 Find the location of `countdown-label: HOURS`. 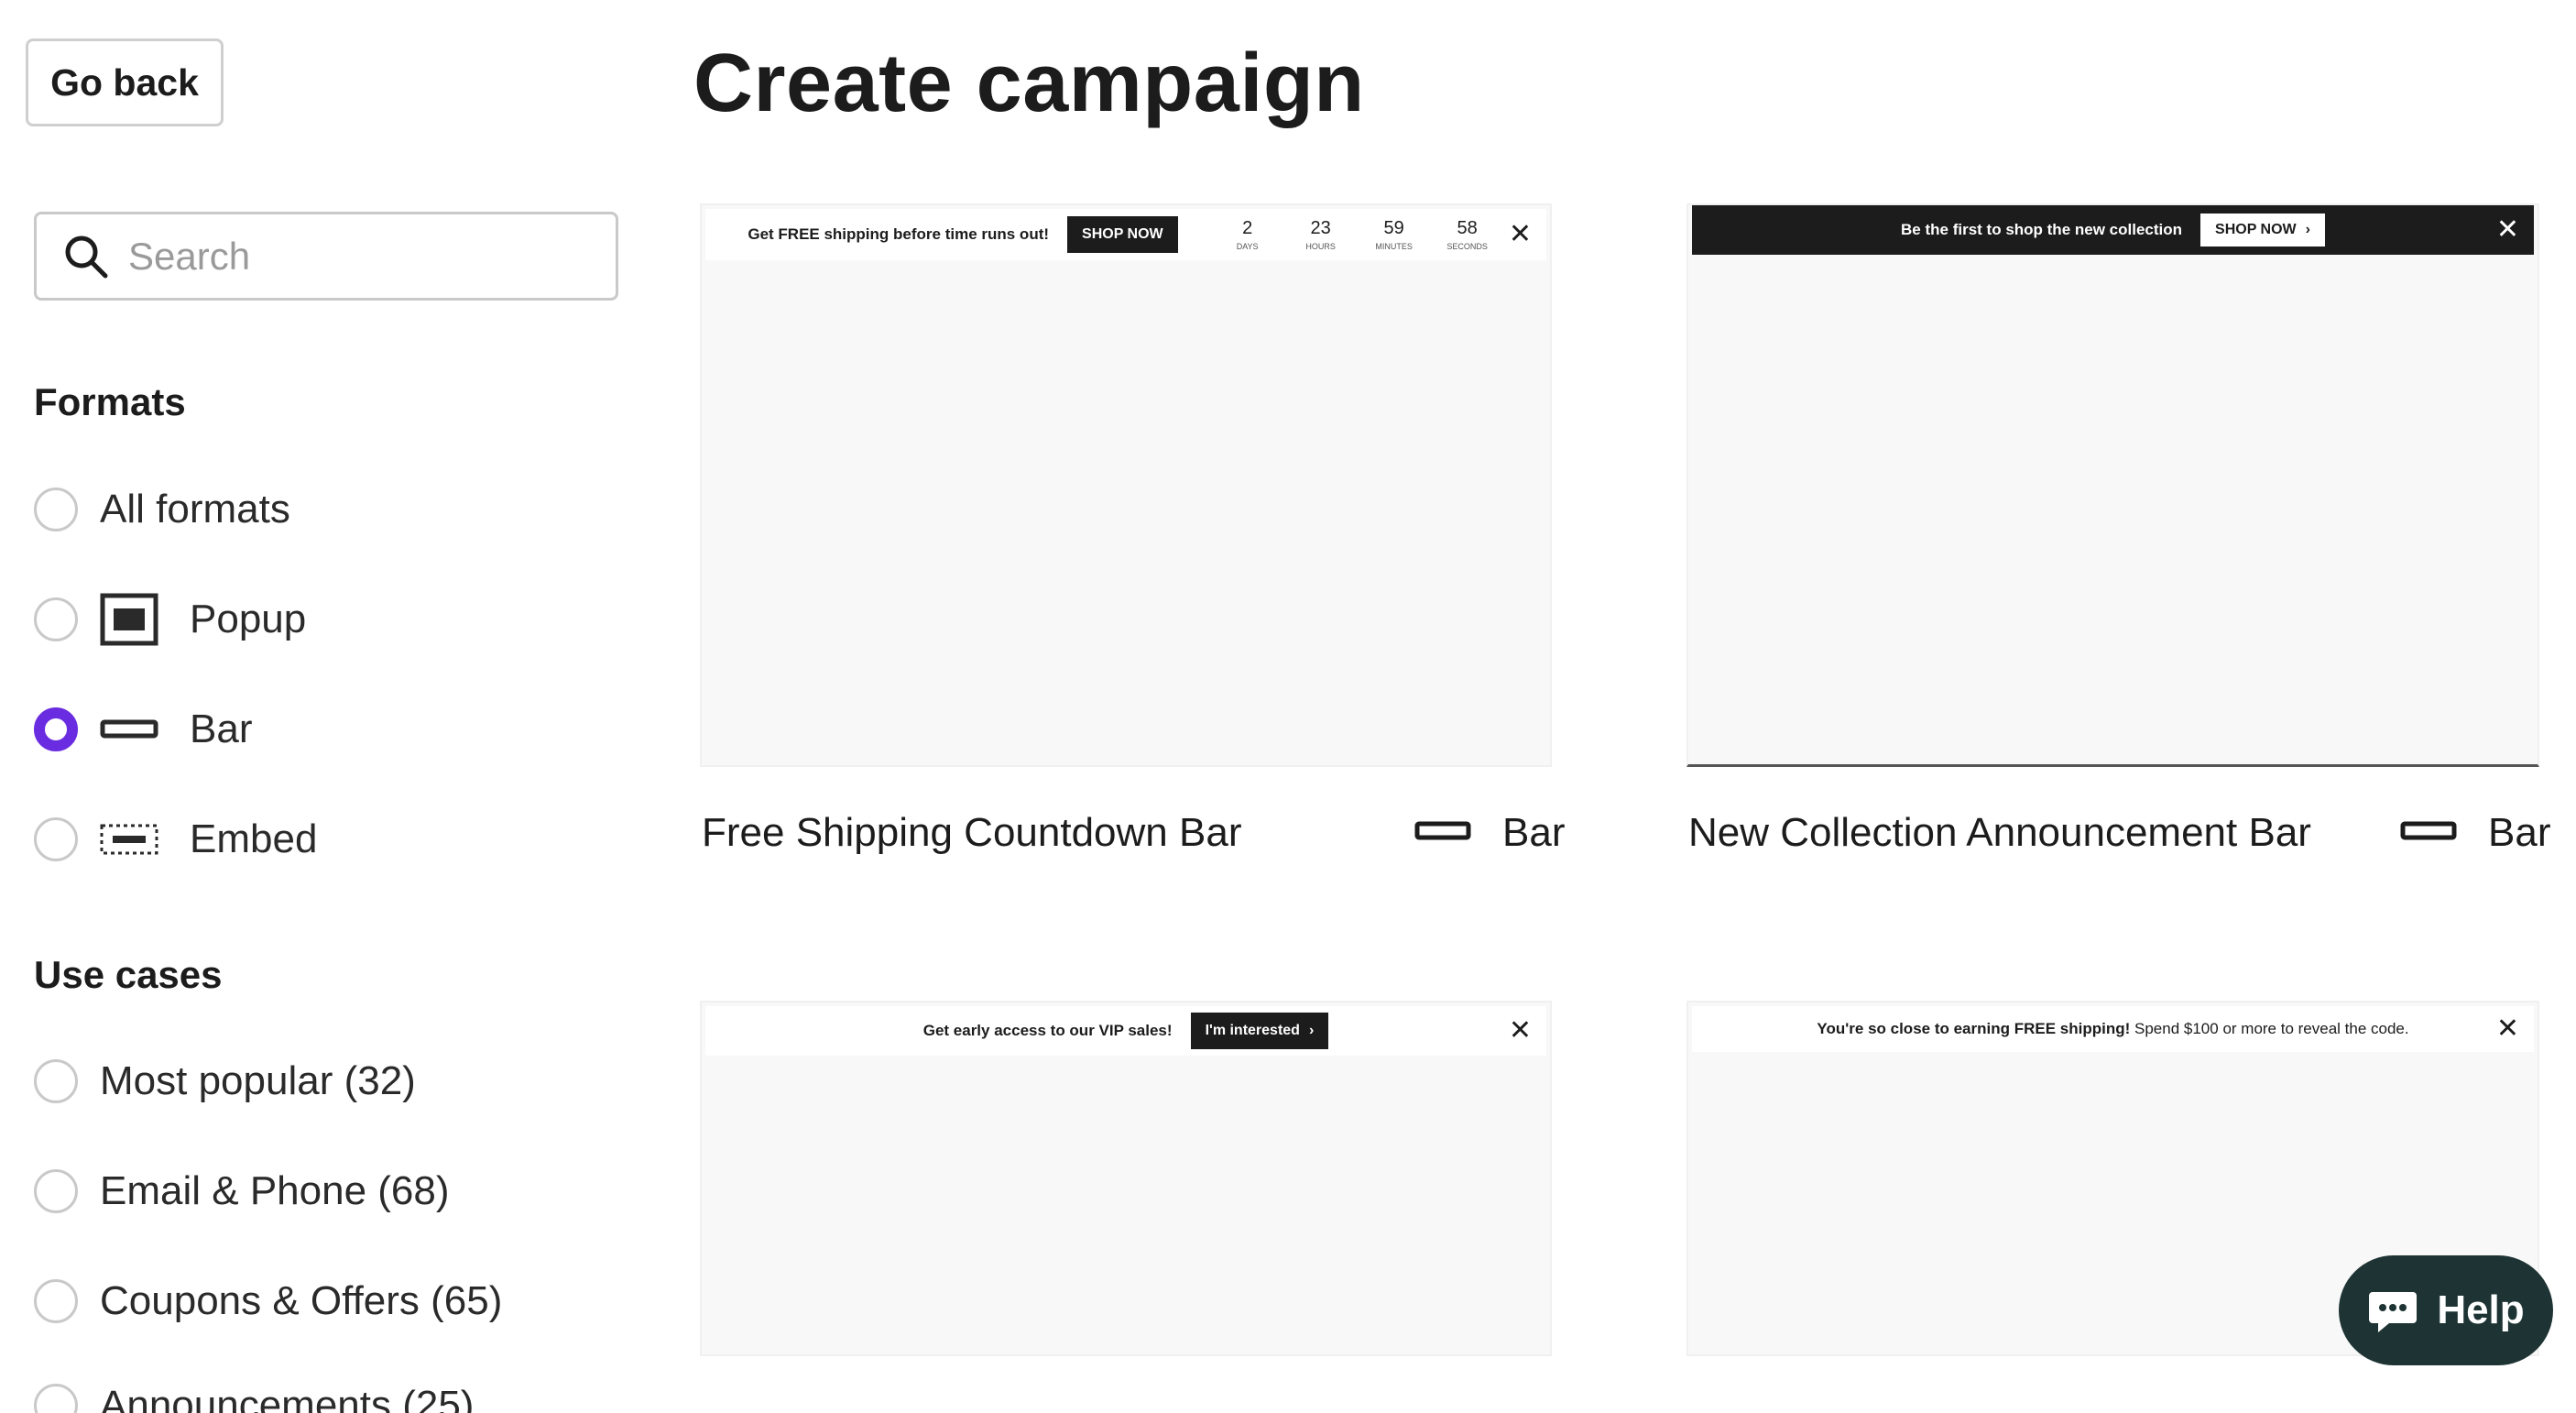

countdown-label: HOURS is located at coordinates (1321, 246).